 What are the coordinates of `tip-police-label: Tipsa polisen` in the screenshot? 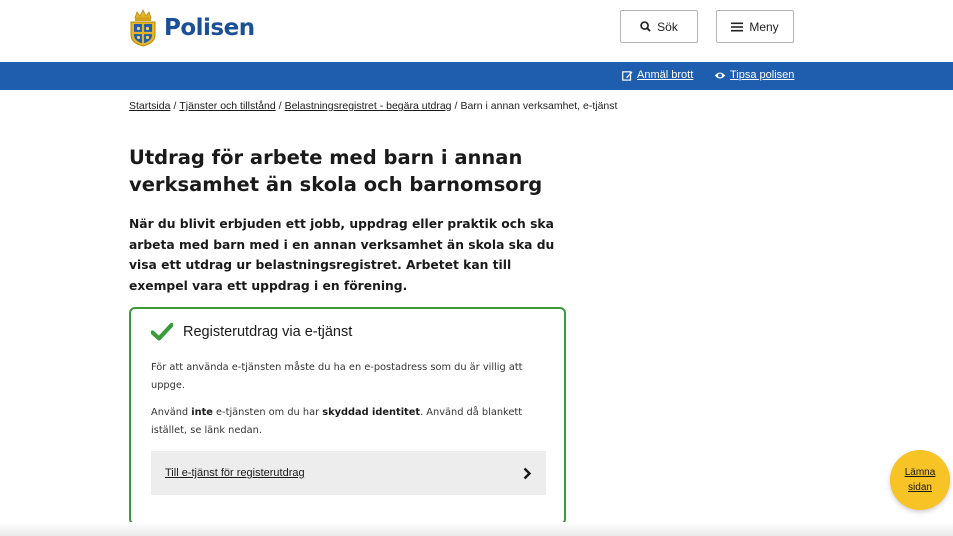 It's located at (762, 75).